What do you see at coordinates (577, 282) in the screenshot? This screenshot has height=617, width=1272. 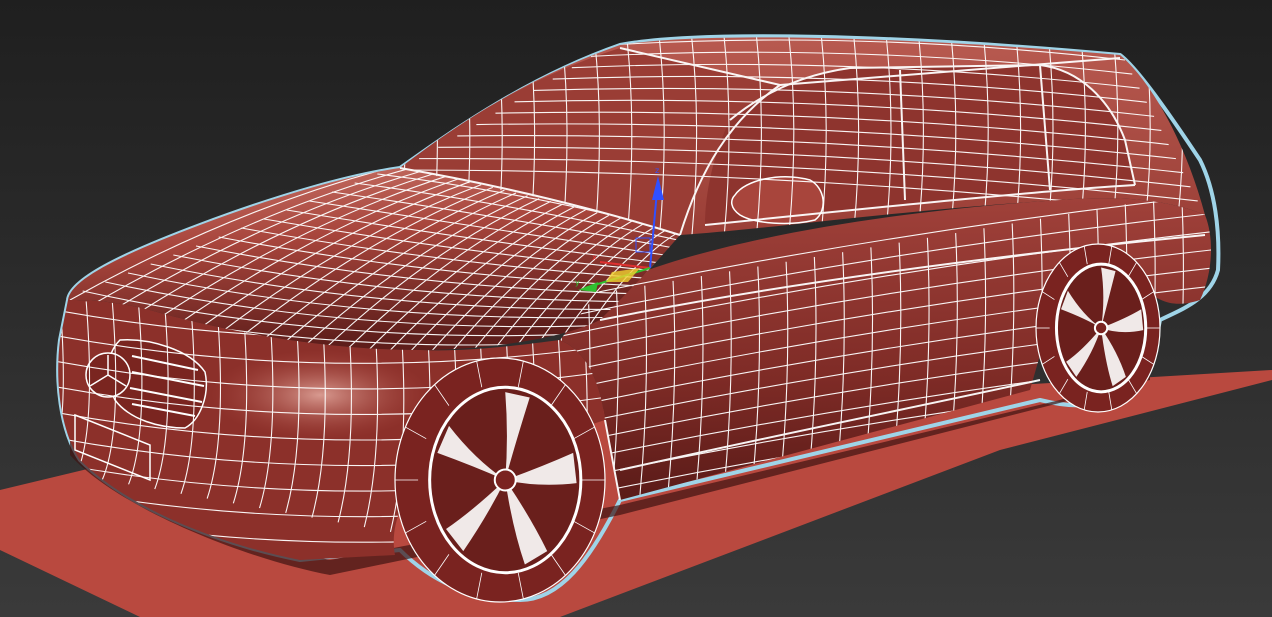 I see `gizmo-label-y: y` at bounding box center [577, 282].